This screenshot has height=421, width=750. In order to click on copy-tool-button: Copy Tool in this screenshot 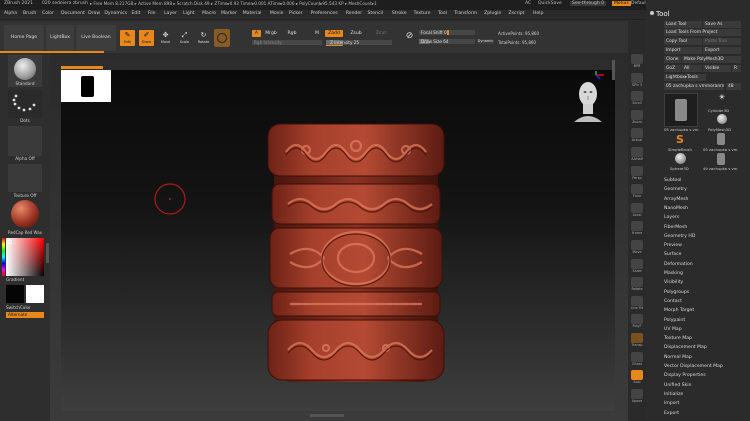, I will do `click(683, 41)`.